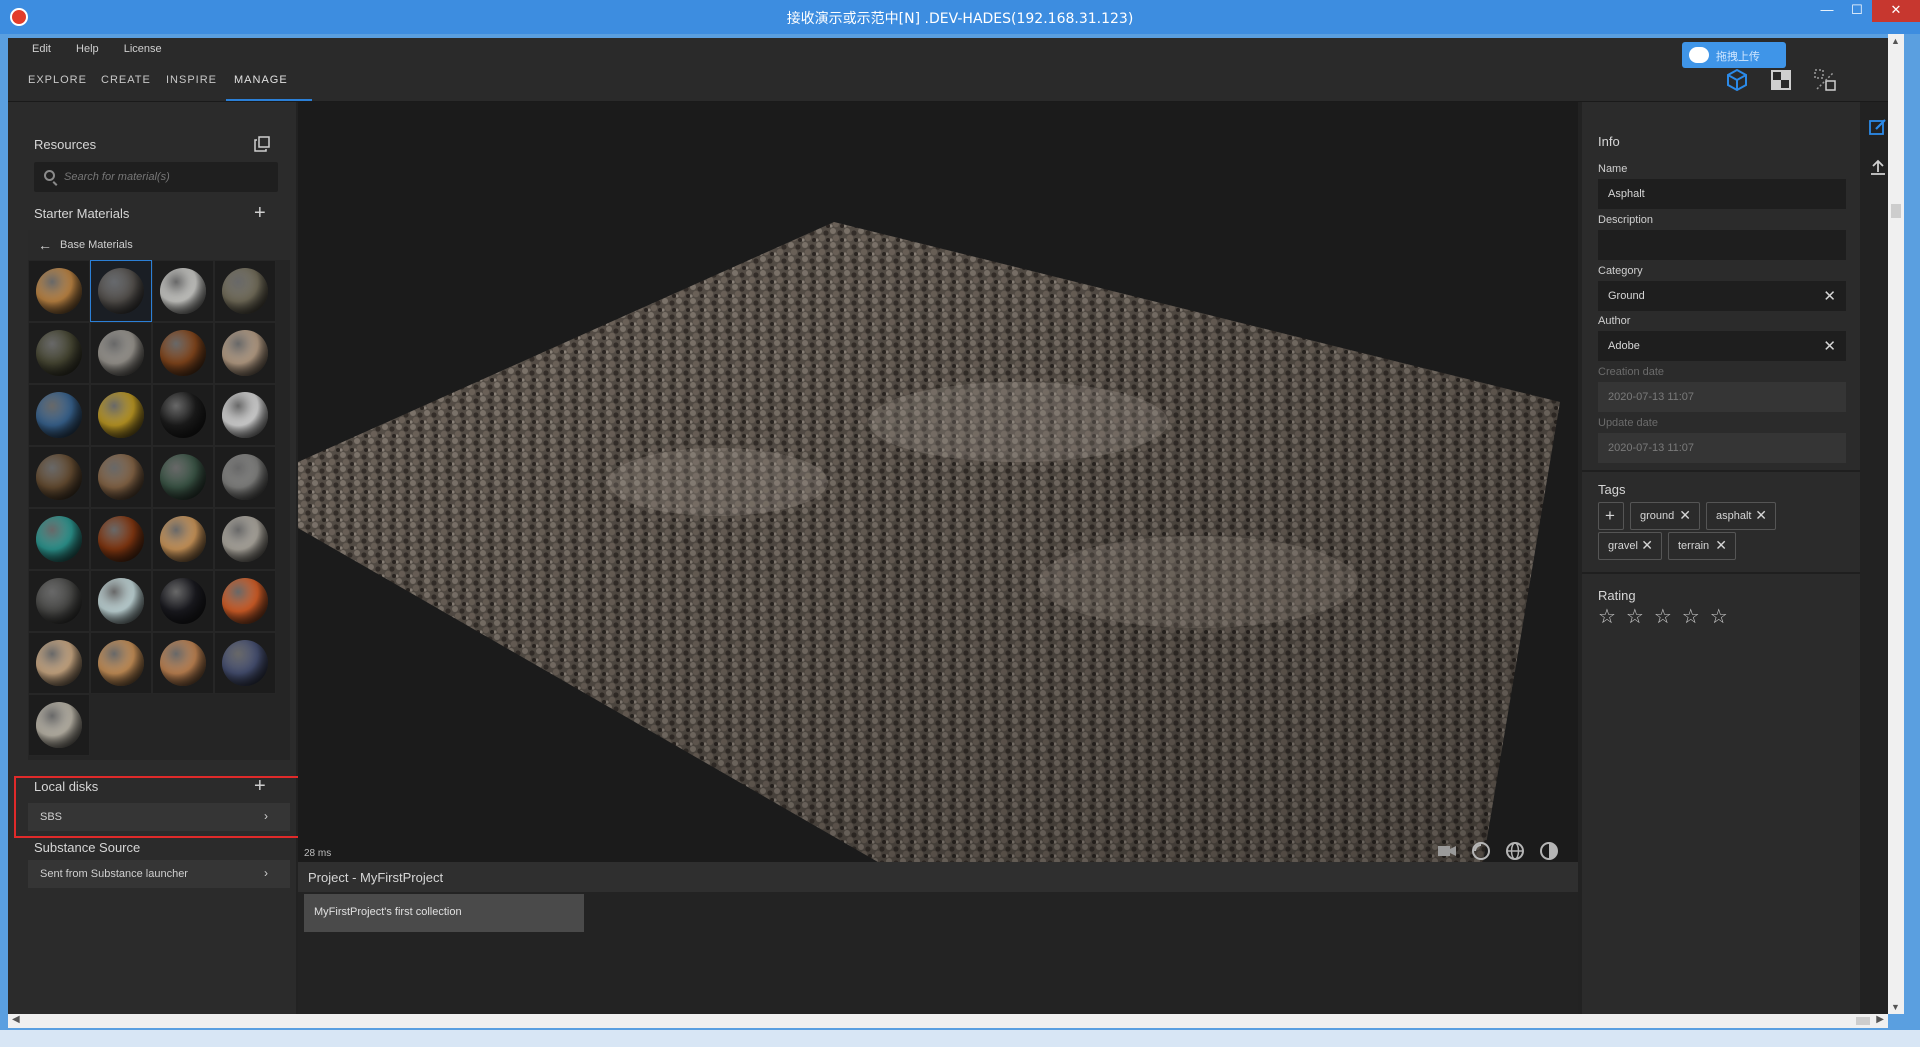  What do you see at coordinates (1829, 346) in the screenshot?
I see `clear-author-icon: ✕` at bounding box center [1829, 346].